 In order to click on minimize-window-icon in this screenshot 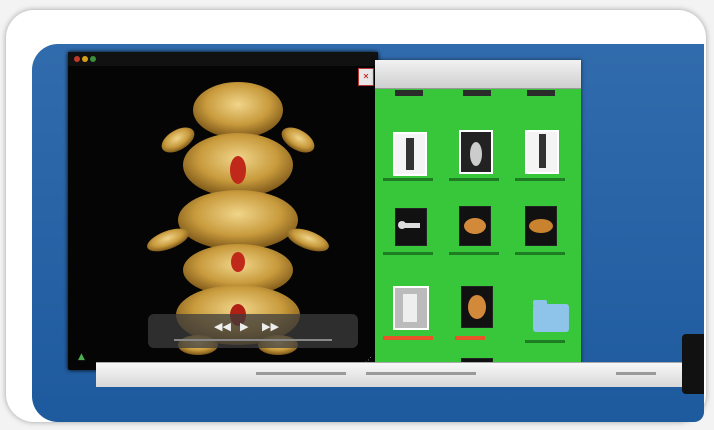, I will do `click(85, 59)`.